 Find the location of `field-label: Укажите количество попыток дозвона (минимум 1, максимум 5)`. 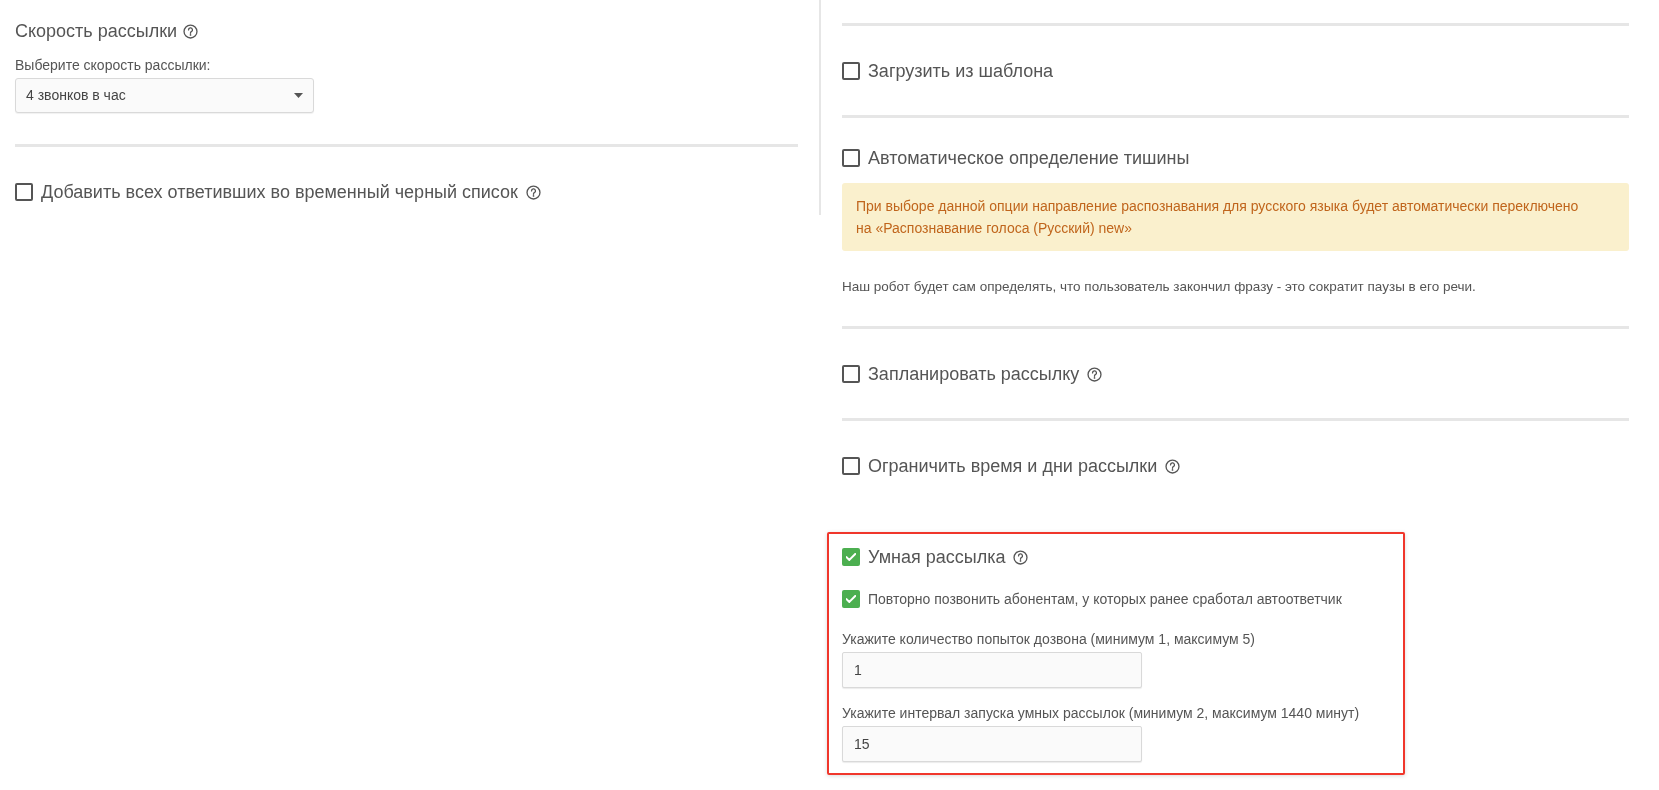

field-label: Укажите количество попыток дозвона (минимум 1, максимум 5) is located at coordinates (1049, 639).